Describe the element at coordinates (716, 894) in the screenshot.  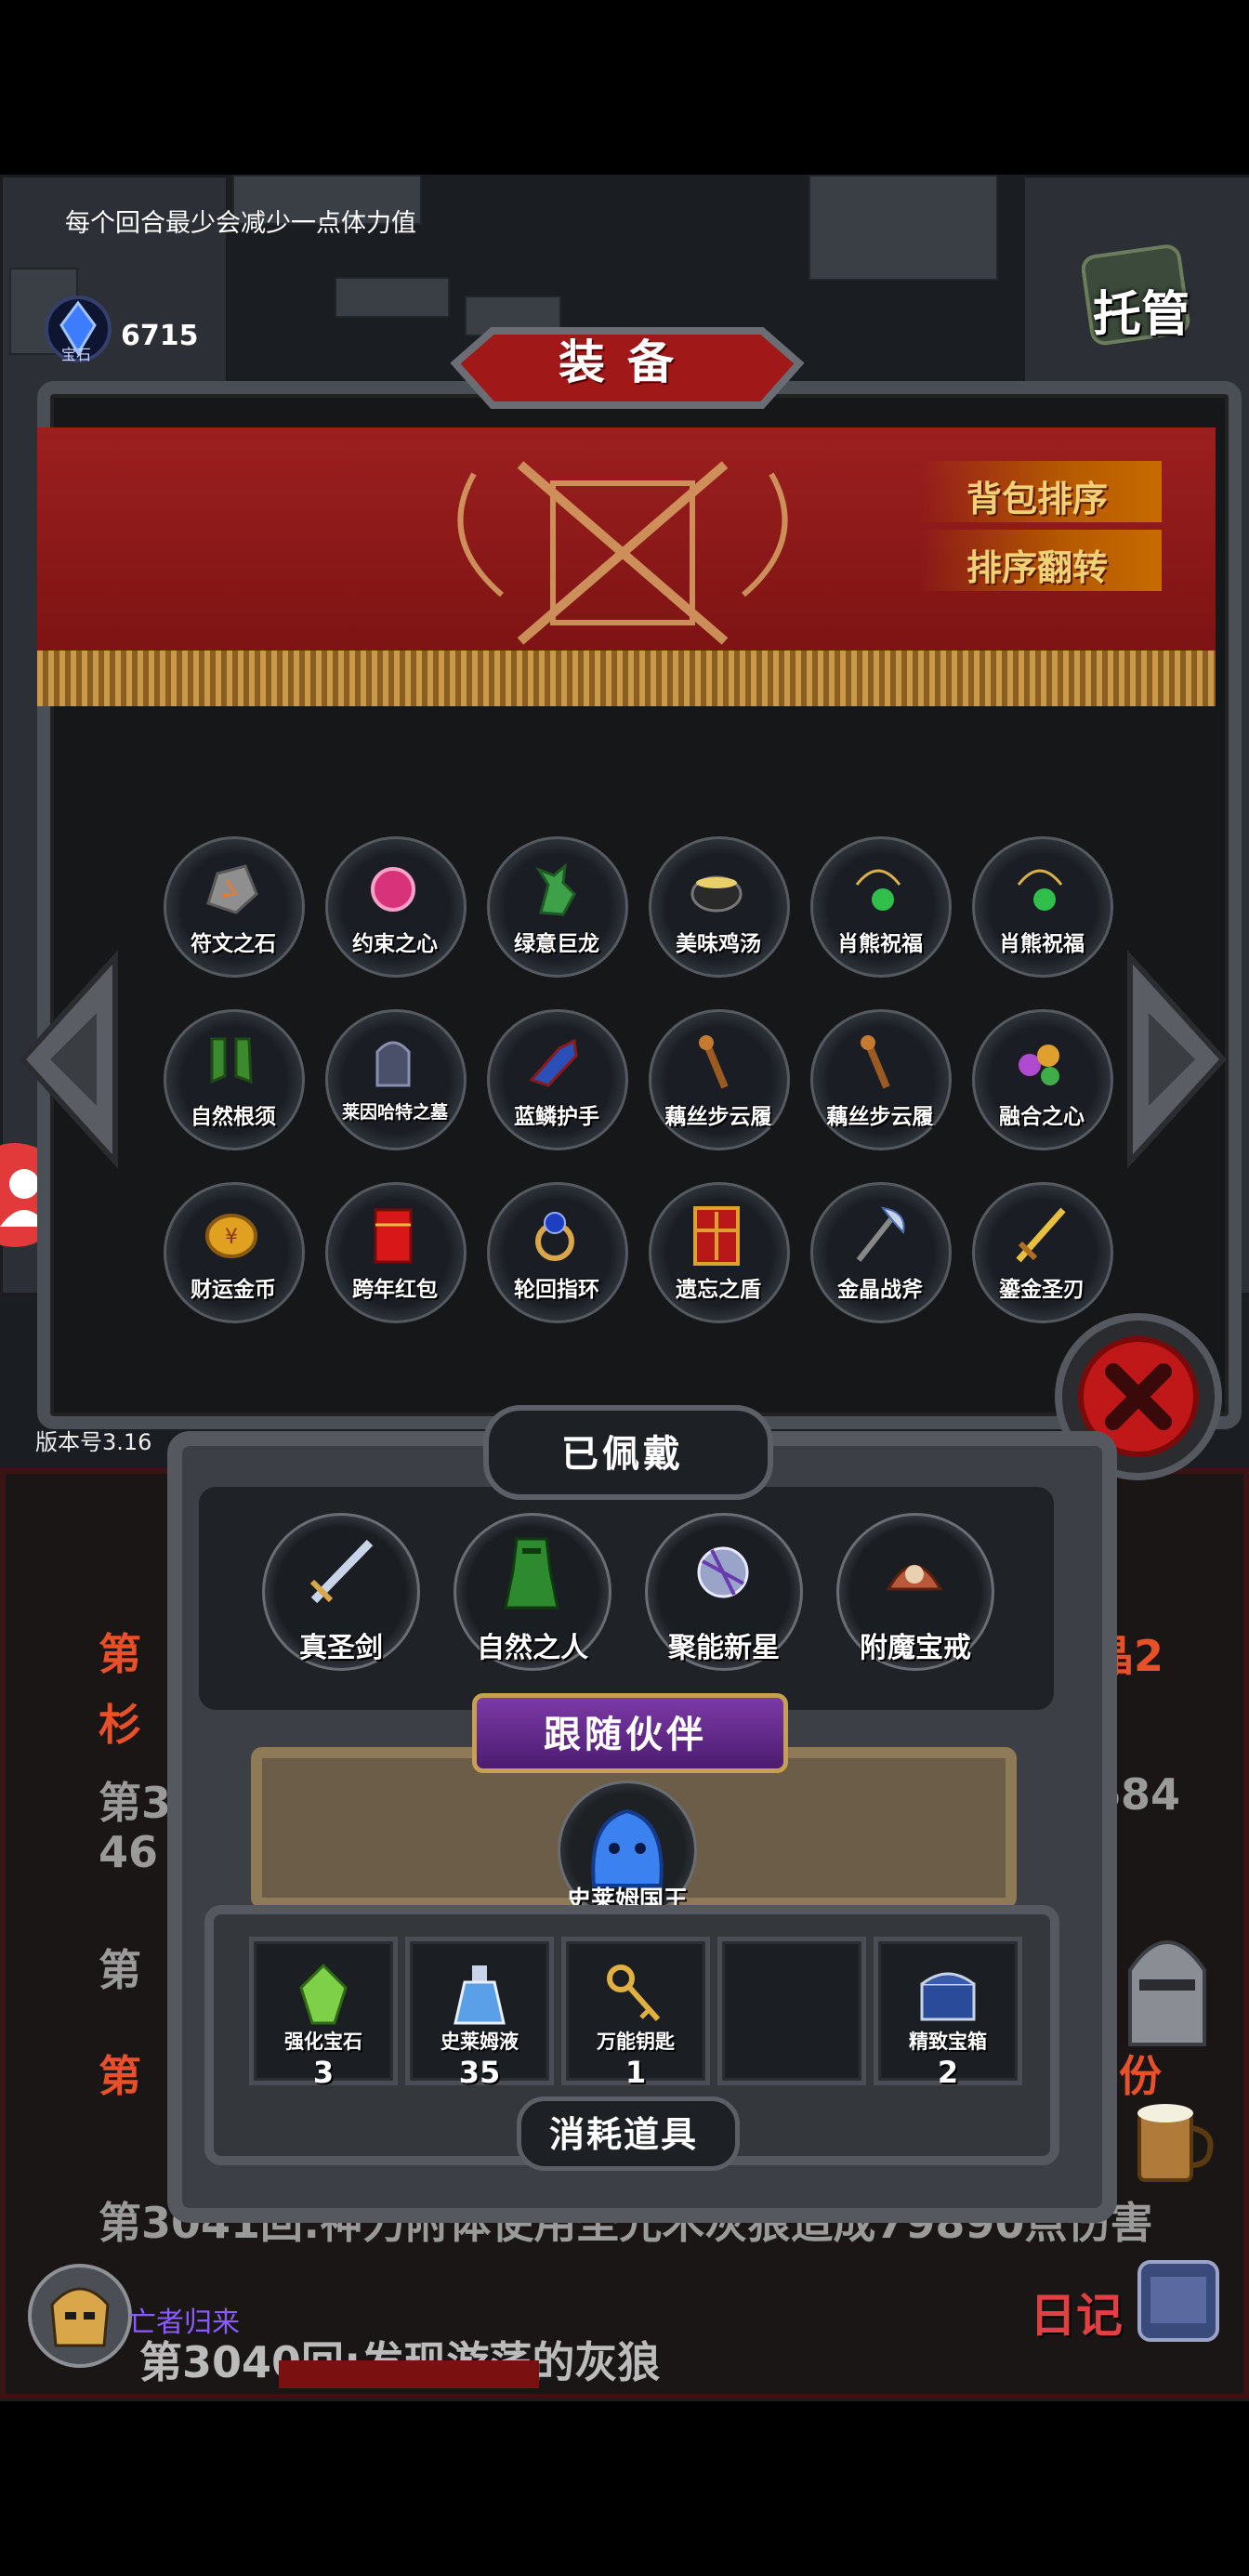
I see `soup-pot-icon` at that location.